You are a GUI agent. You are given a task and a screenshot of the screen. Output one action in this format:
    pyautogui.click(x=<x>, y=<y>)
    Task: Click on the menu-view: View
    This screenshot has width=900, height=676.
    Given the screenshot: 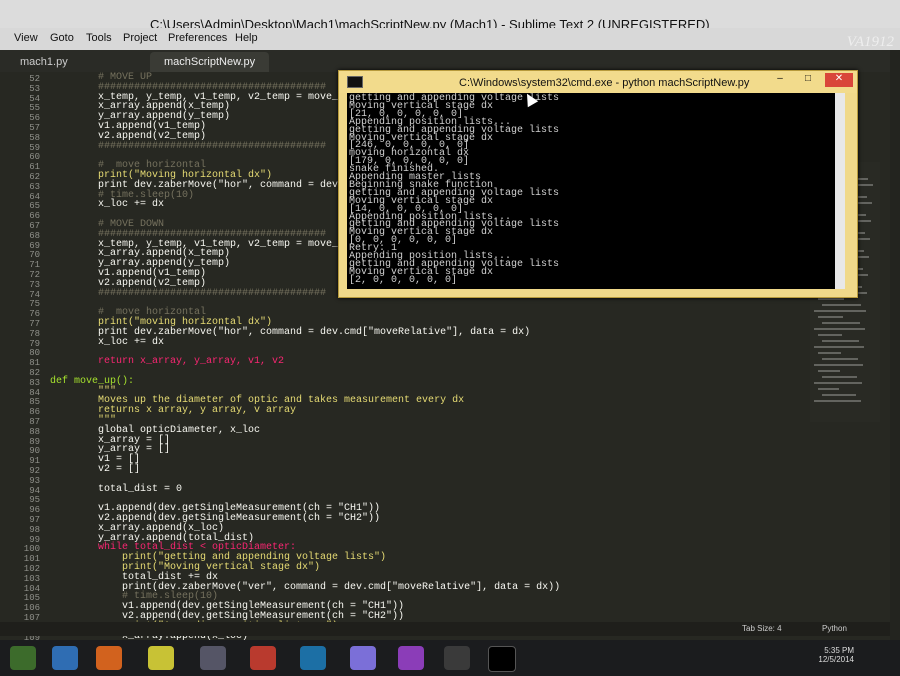 What is the action you would take?
    pyautogui.click(x=26, y=38)
    